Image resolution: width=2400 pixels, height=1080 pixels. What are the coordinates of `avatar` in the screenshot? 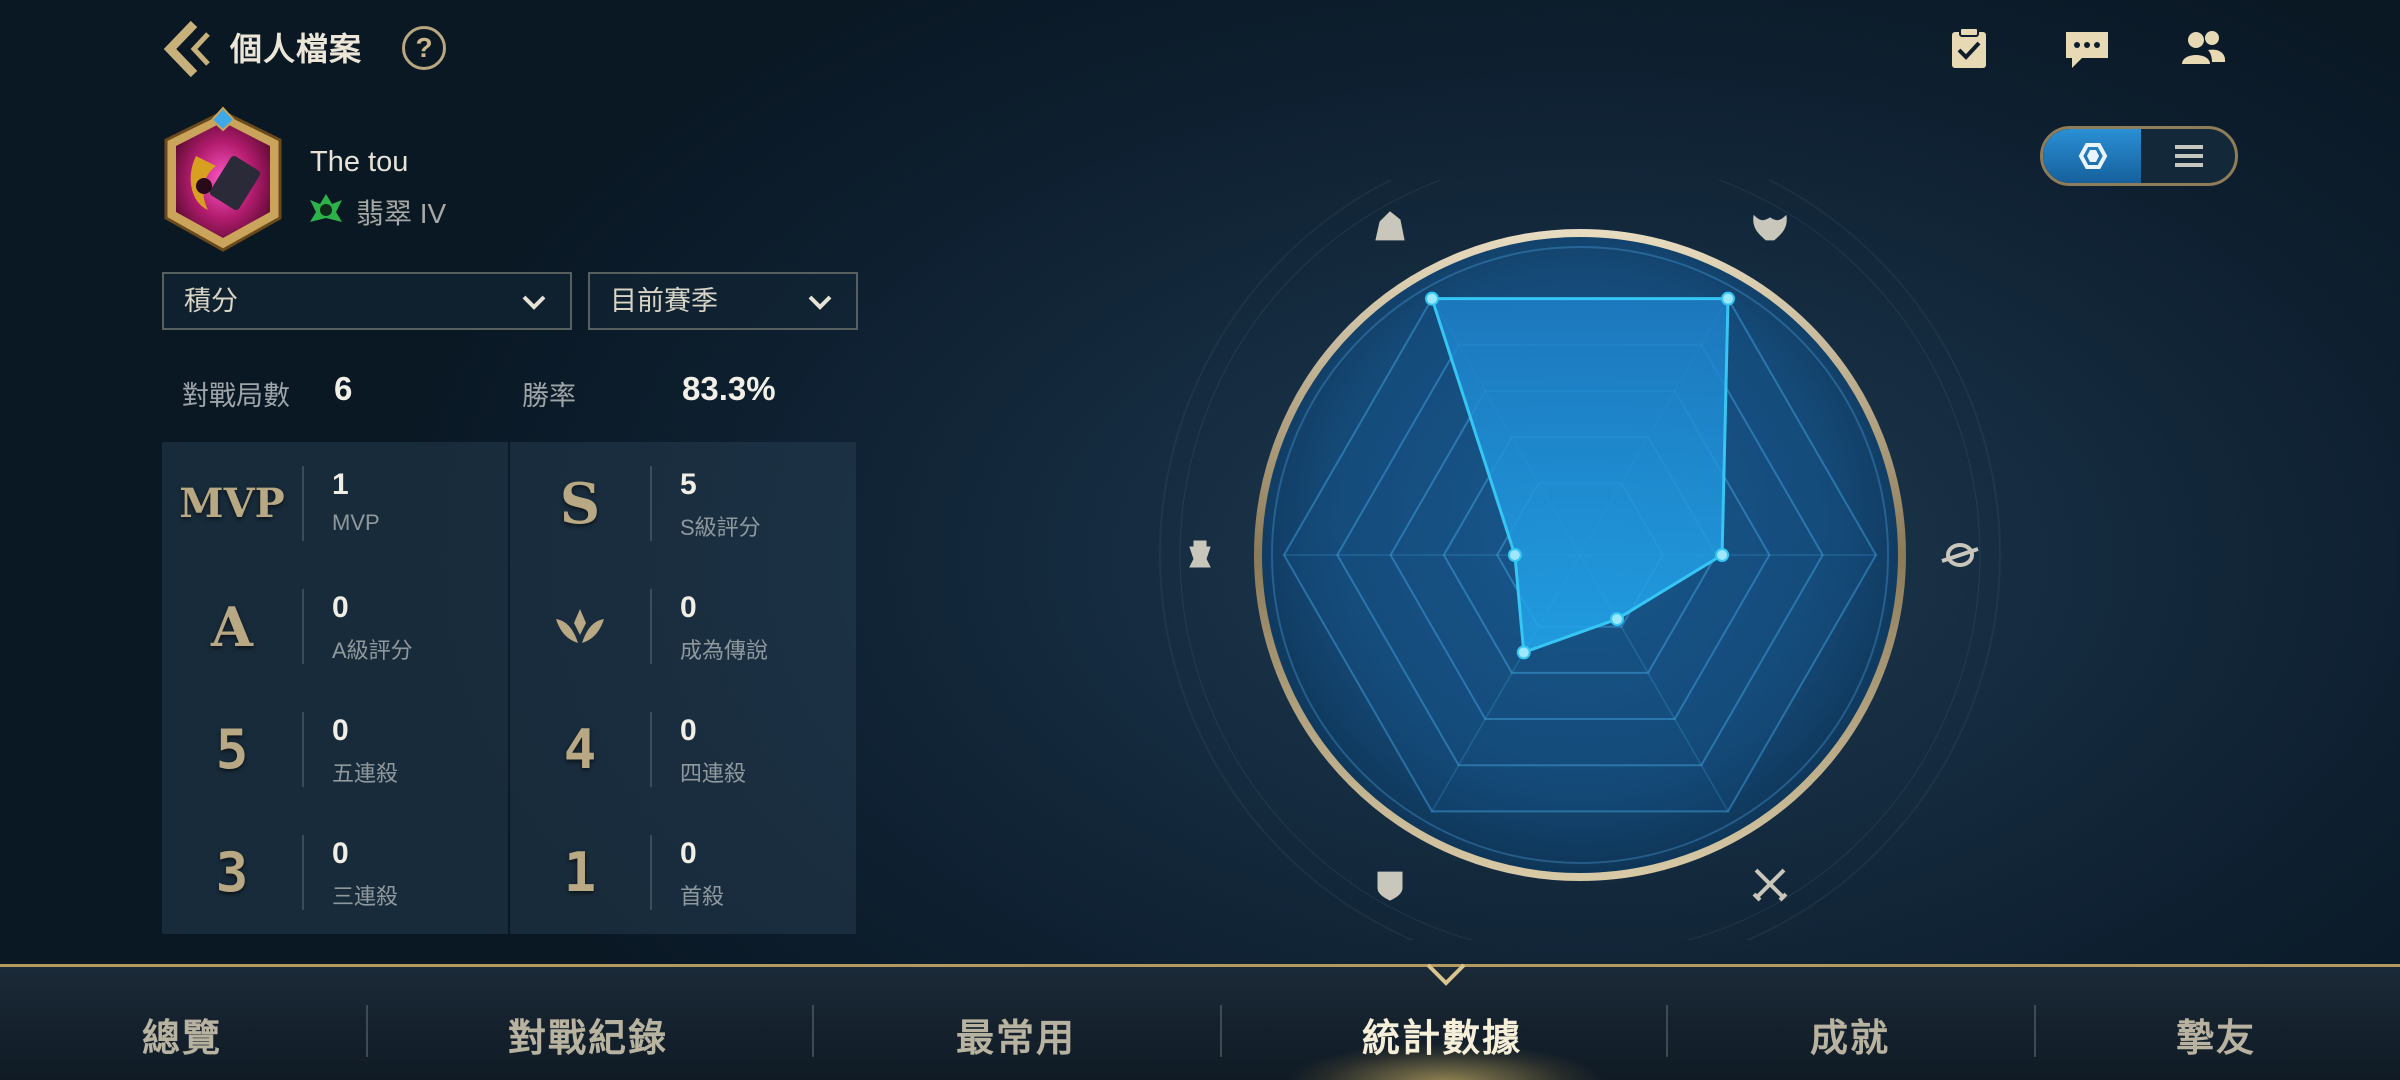 It's located at (223, 181).